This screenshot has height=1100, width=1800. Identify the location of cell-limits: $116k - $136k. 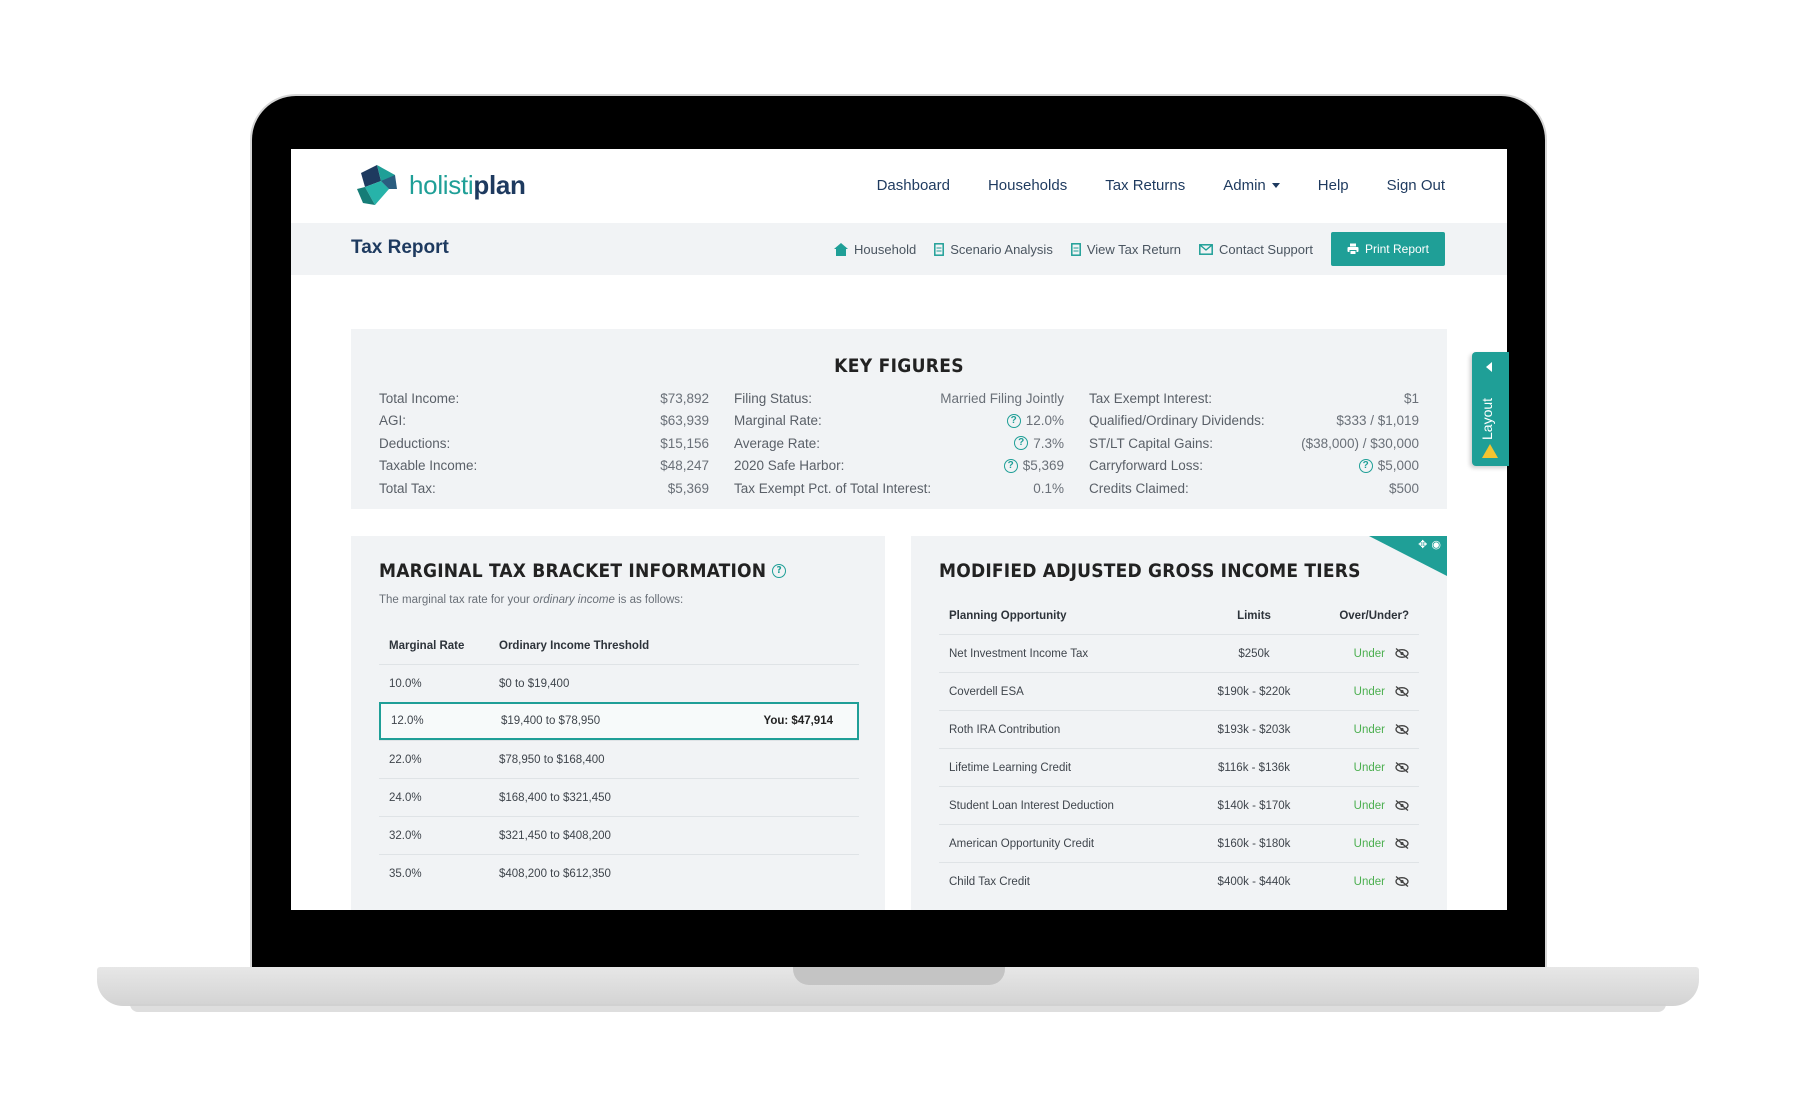
(1254, 767).